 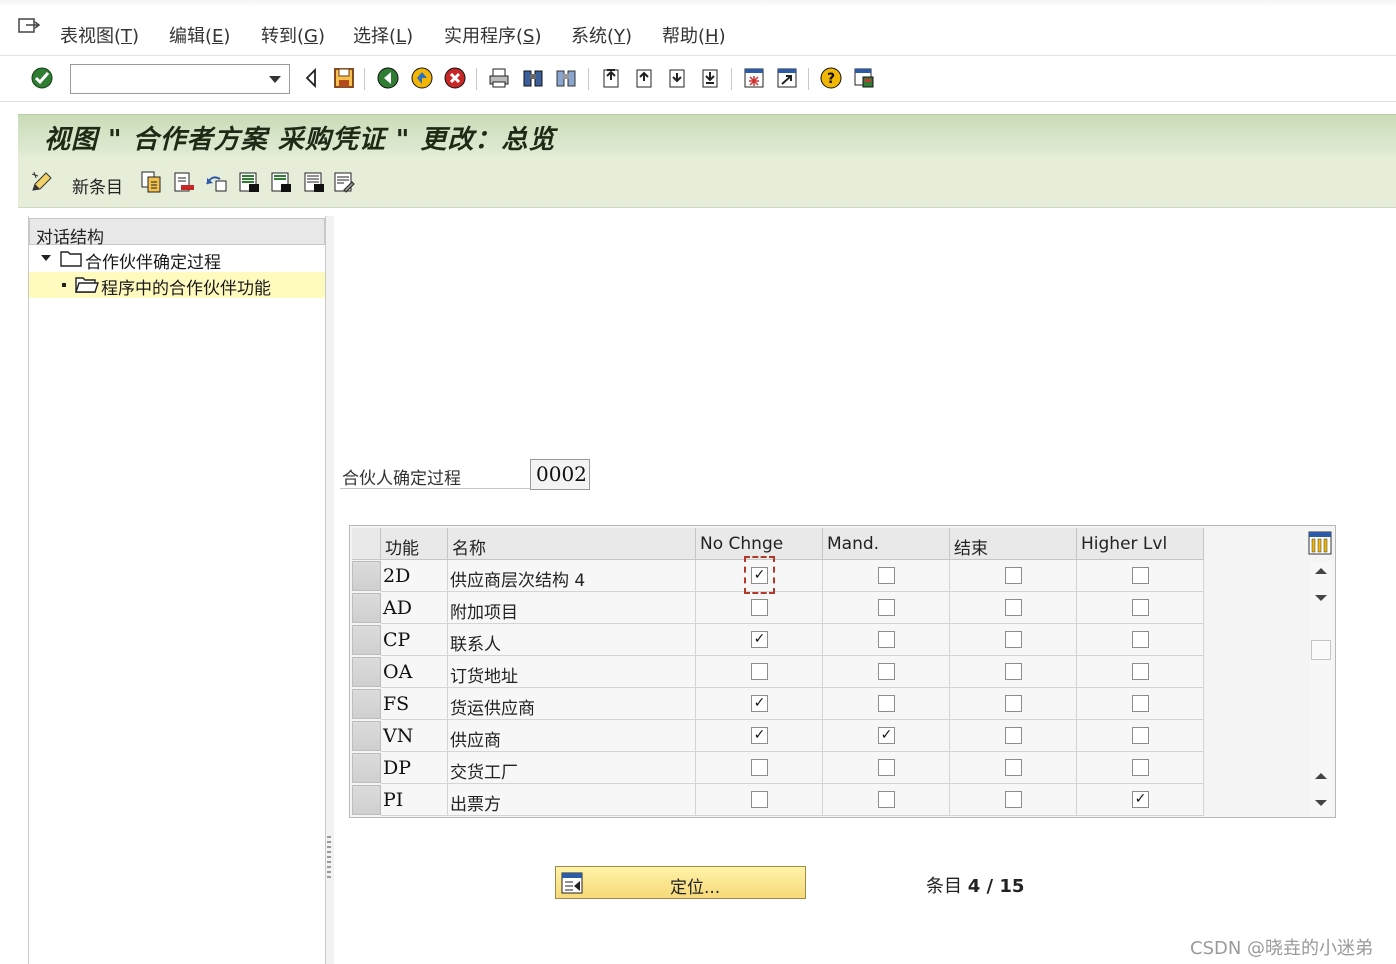 I want to click on panel-splitter, so click(x=330, y=590).